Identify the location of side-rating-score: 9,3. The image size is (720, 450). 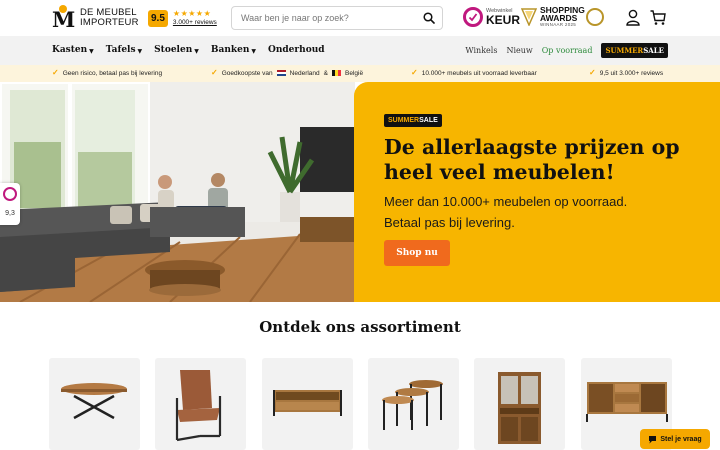
(10, 213).